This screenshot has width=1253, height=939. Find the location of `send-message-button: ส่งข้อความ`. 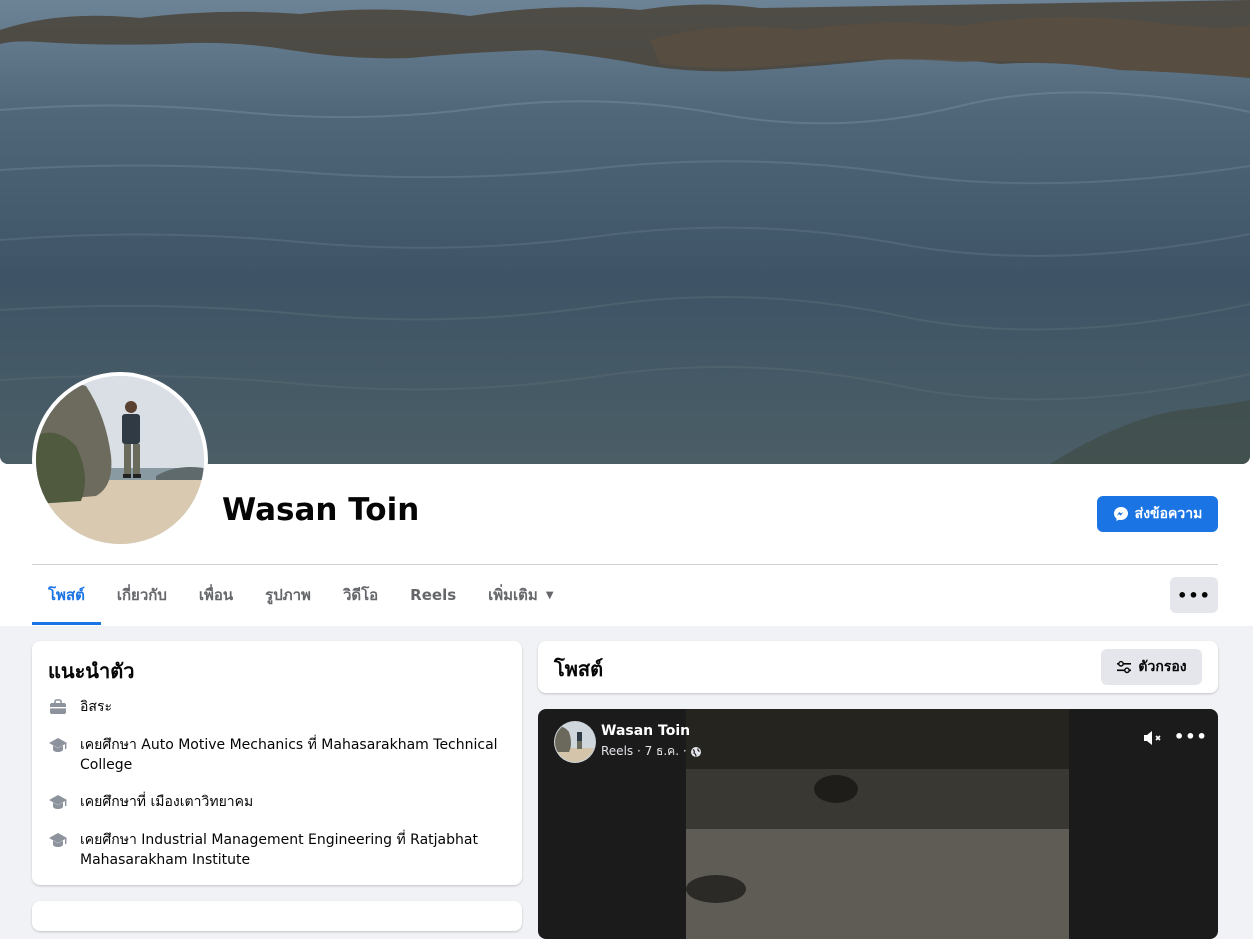

send-message-button: ส่งข้อความ is located at coordinates (1157, 514).